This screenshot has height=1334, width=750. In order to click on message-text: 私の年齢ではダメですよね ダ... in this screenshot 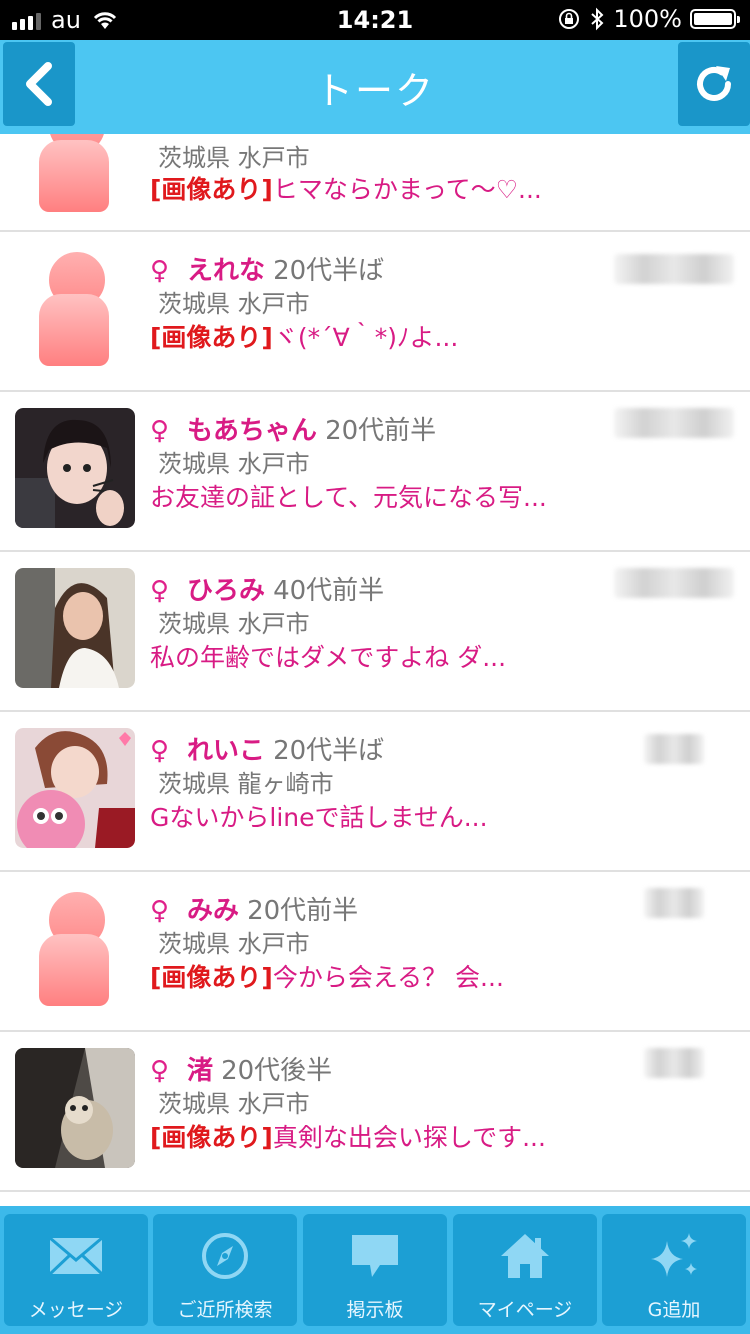, I will do `click(328, 657)`.